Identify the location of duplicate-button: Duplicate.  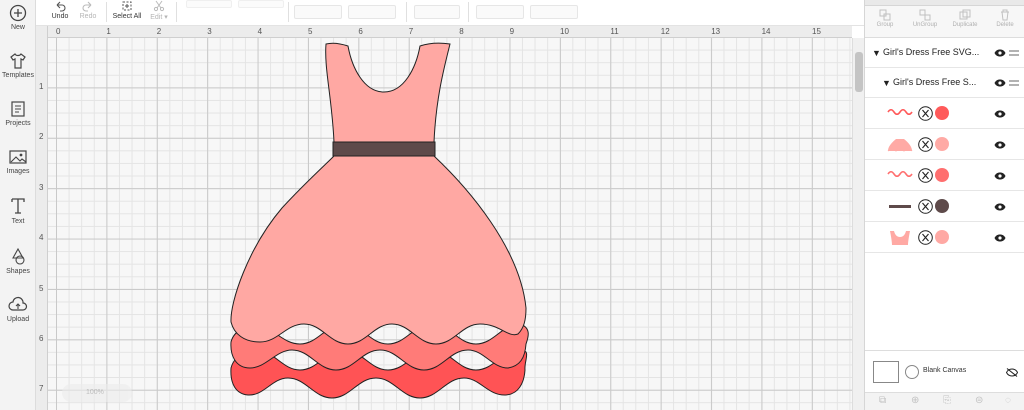
(965, 18).